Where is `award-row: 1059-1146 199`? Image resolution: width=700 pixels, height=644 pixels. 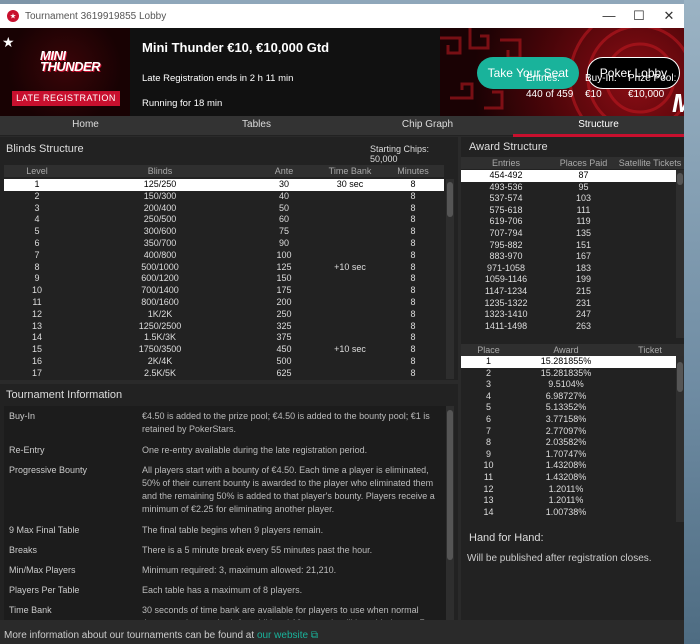 award-row: 1059-1146 199 is located at coordinates (568, 280).